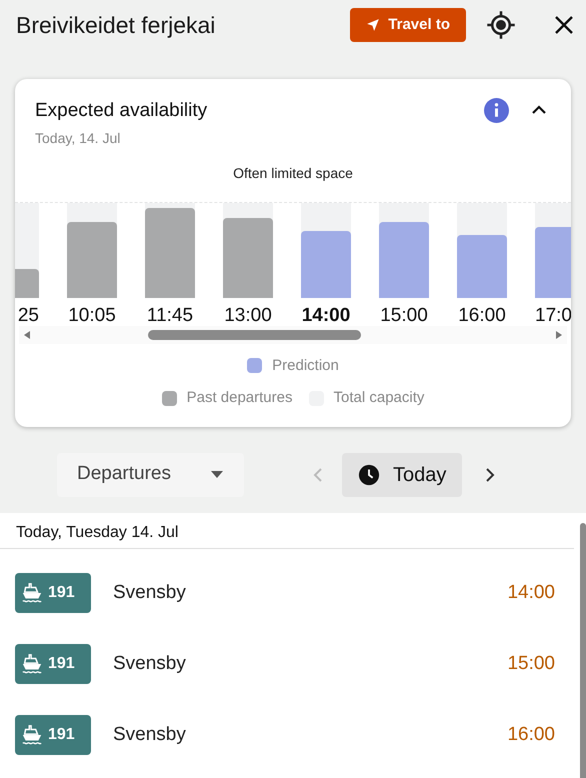 The image size is (586, 778). What do you see at coordinates (408, 25) in the screenshot?
I see `travel-to-button: Travel to` at bounding box center [408, 25].